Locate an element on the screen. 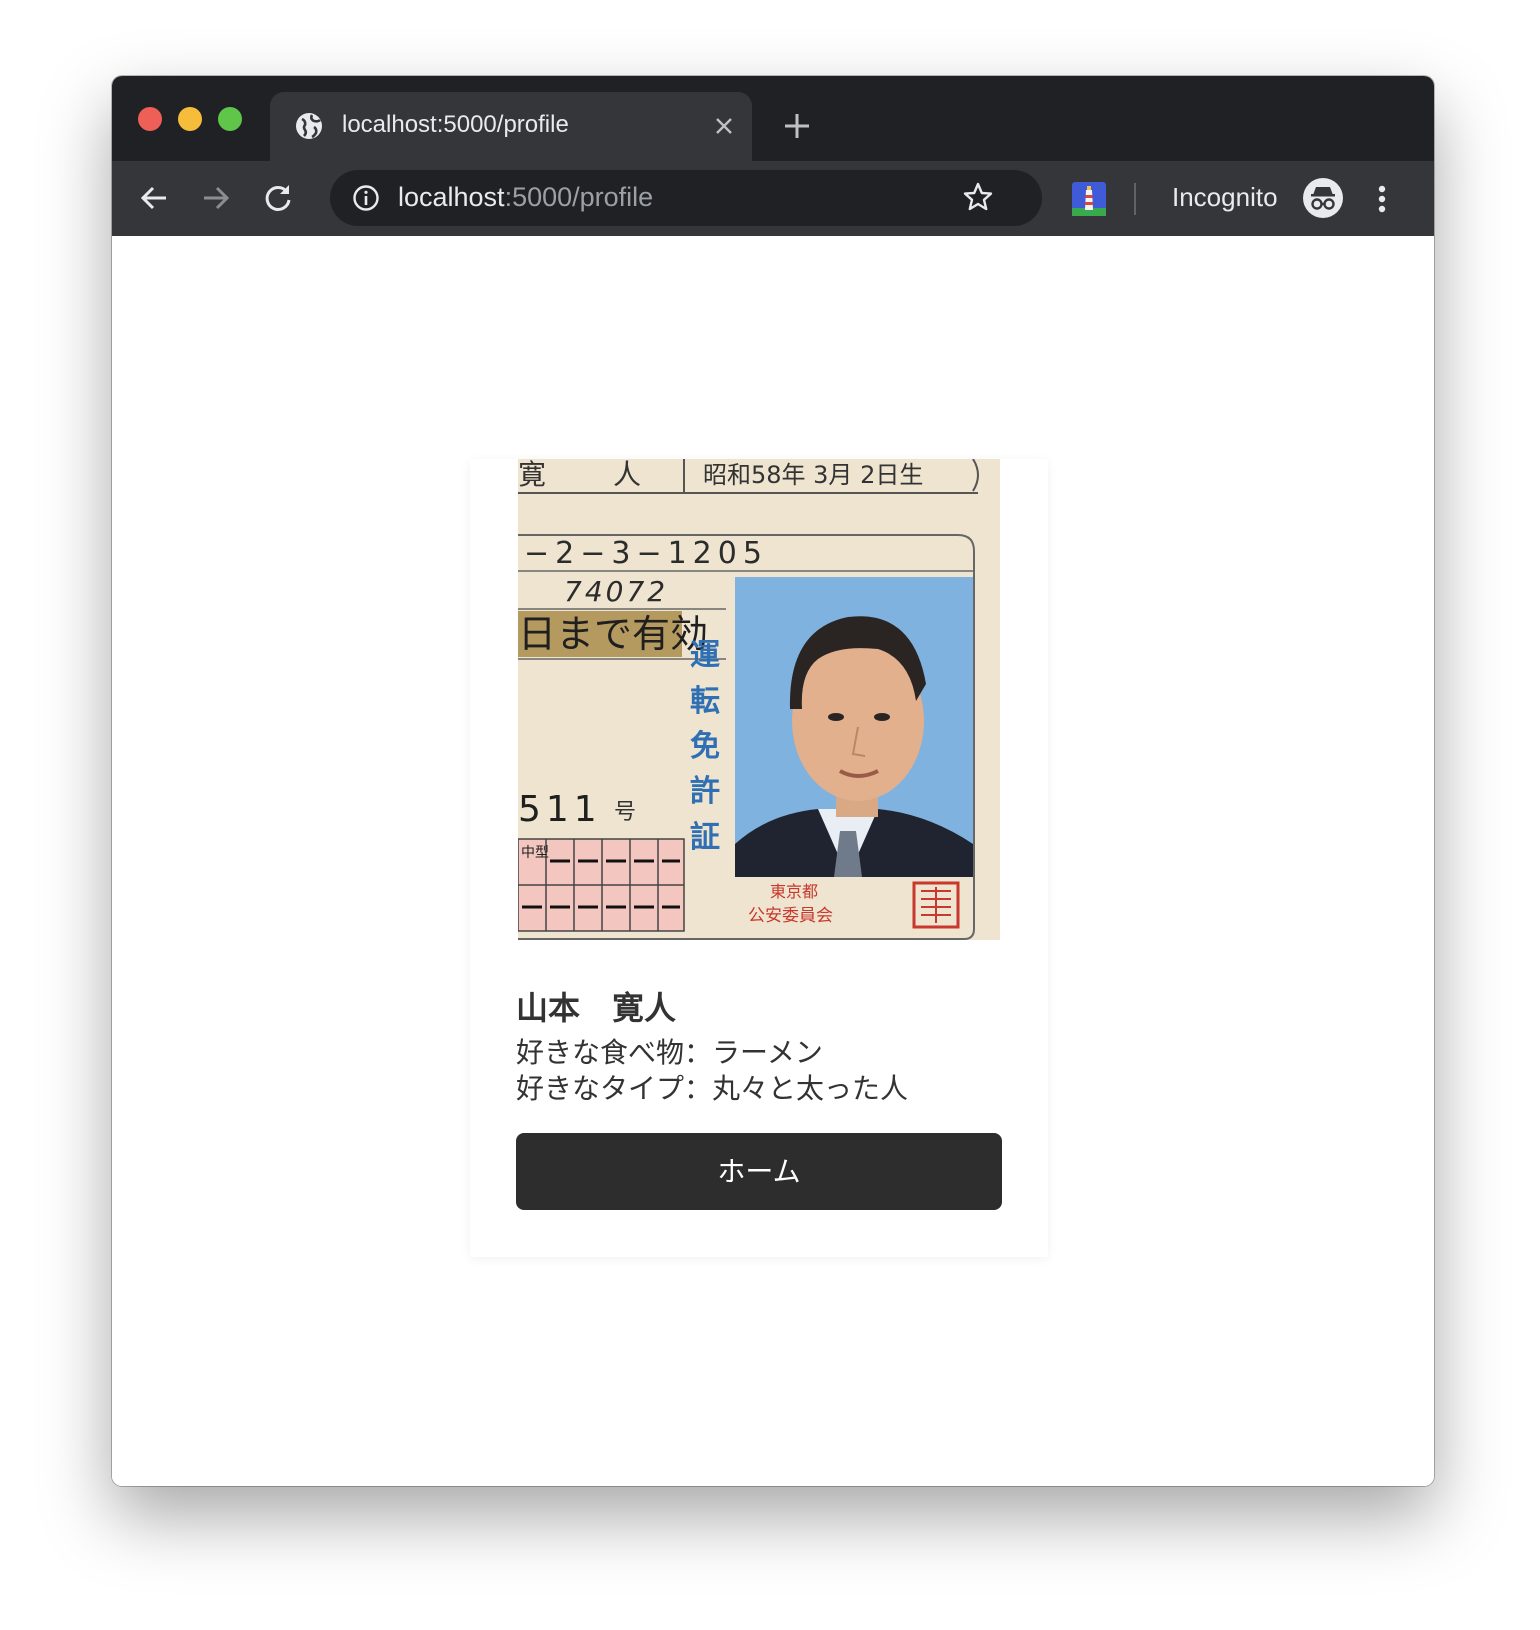 This screenshot has height=1630, width=1540. home-button: ホーム is located at coordinates (759, 1171).